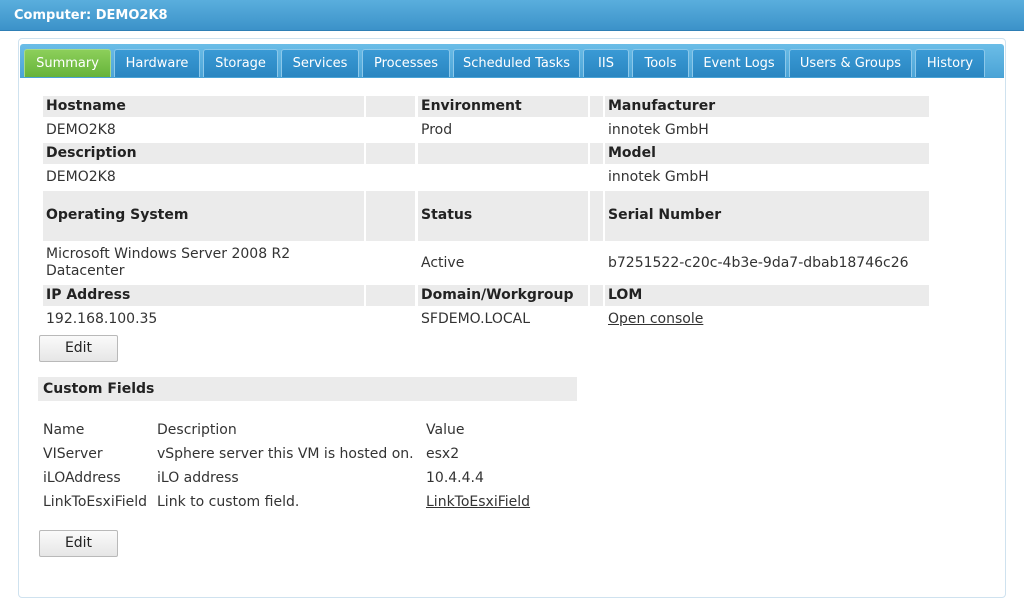 The width and height of the screenshot is (1024, 598). I want to click on window-title-bar: Computer: DEMO2K8, so click(512, 15).